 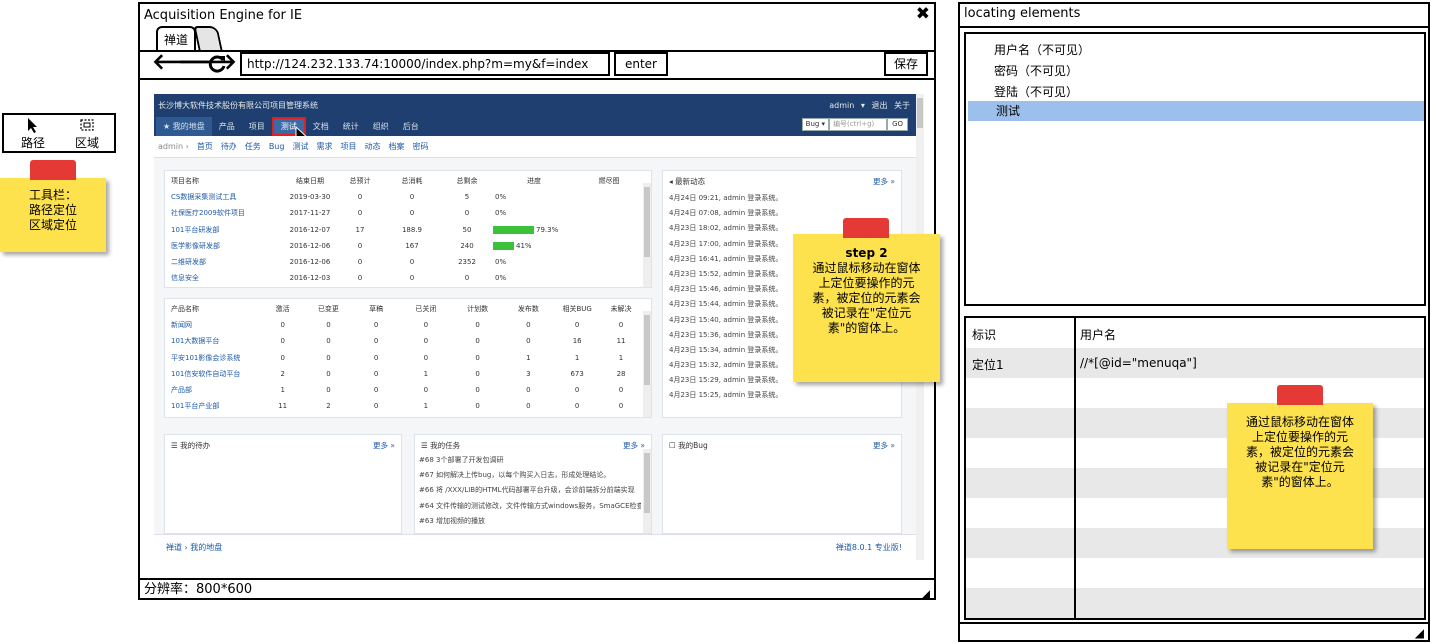 What do you see at coordinates (1300, 482) in the screenshot?
I see `note-line: 素"的窗体上。` at bounding box center [1300, 482].